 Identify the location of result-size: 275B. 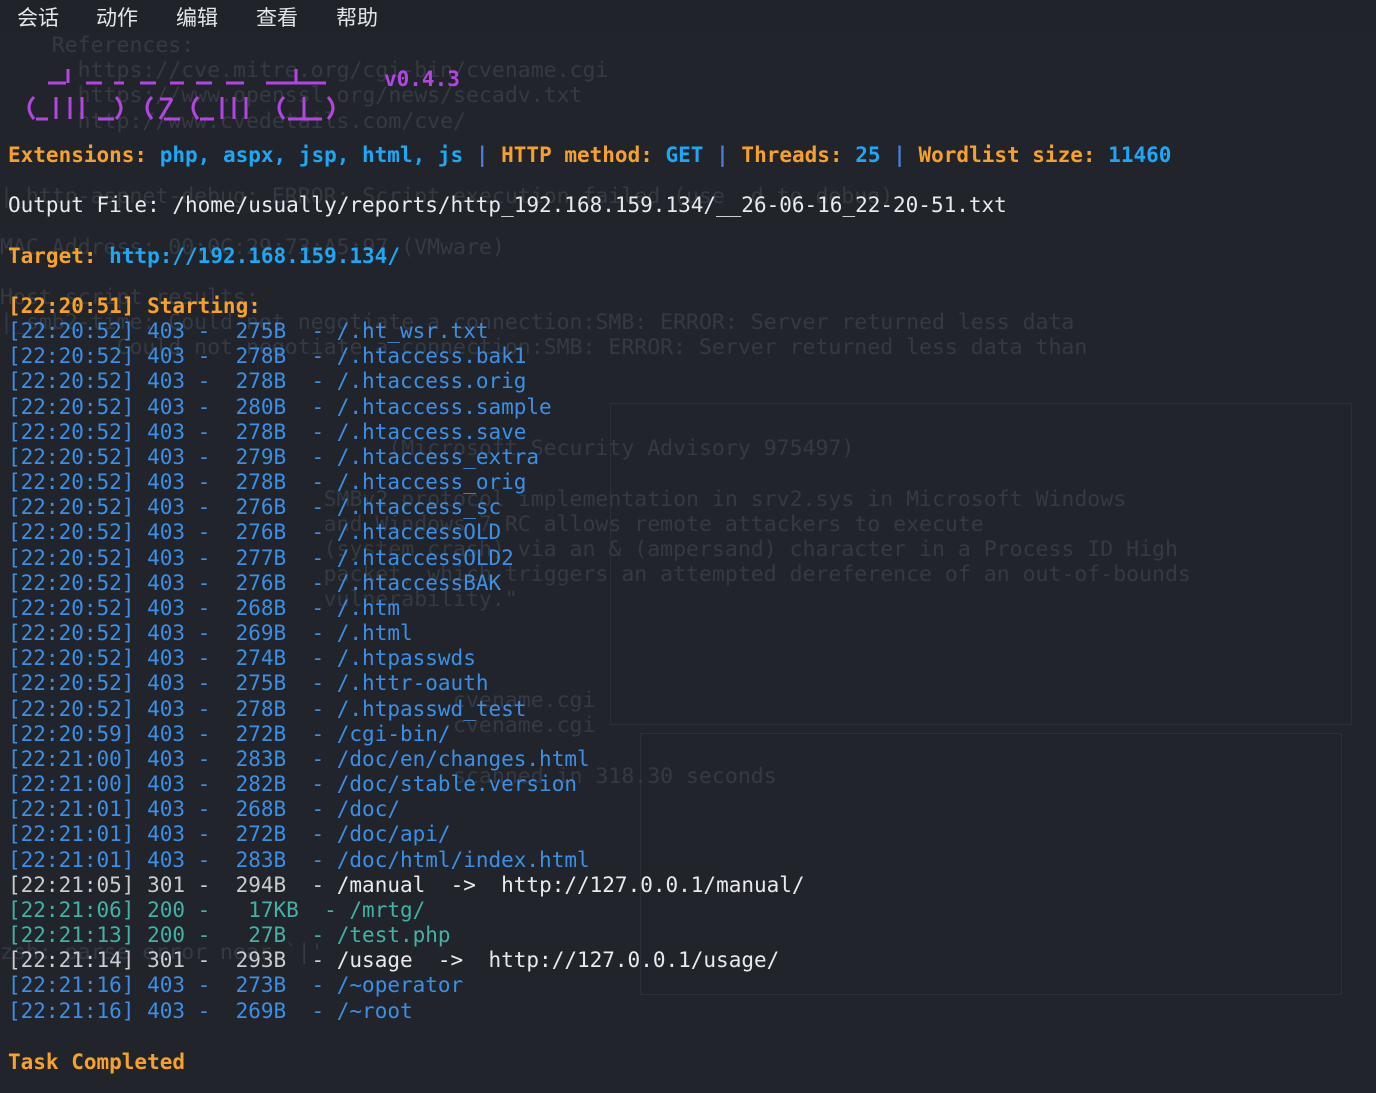
(254, 683).